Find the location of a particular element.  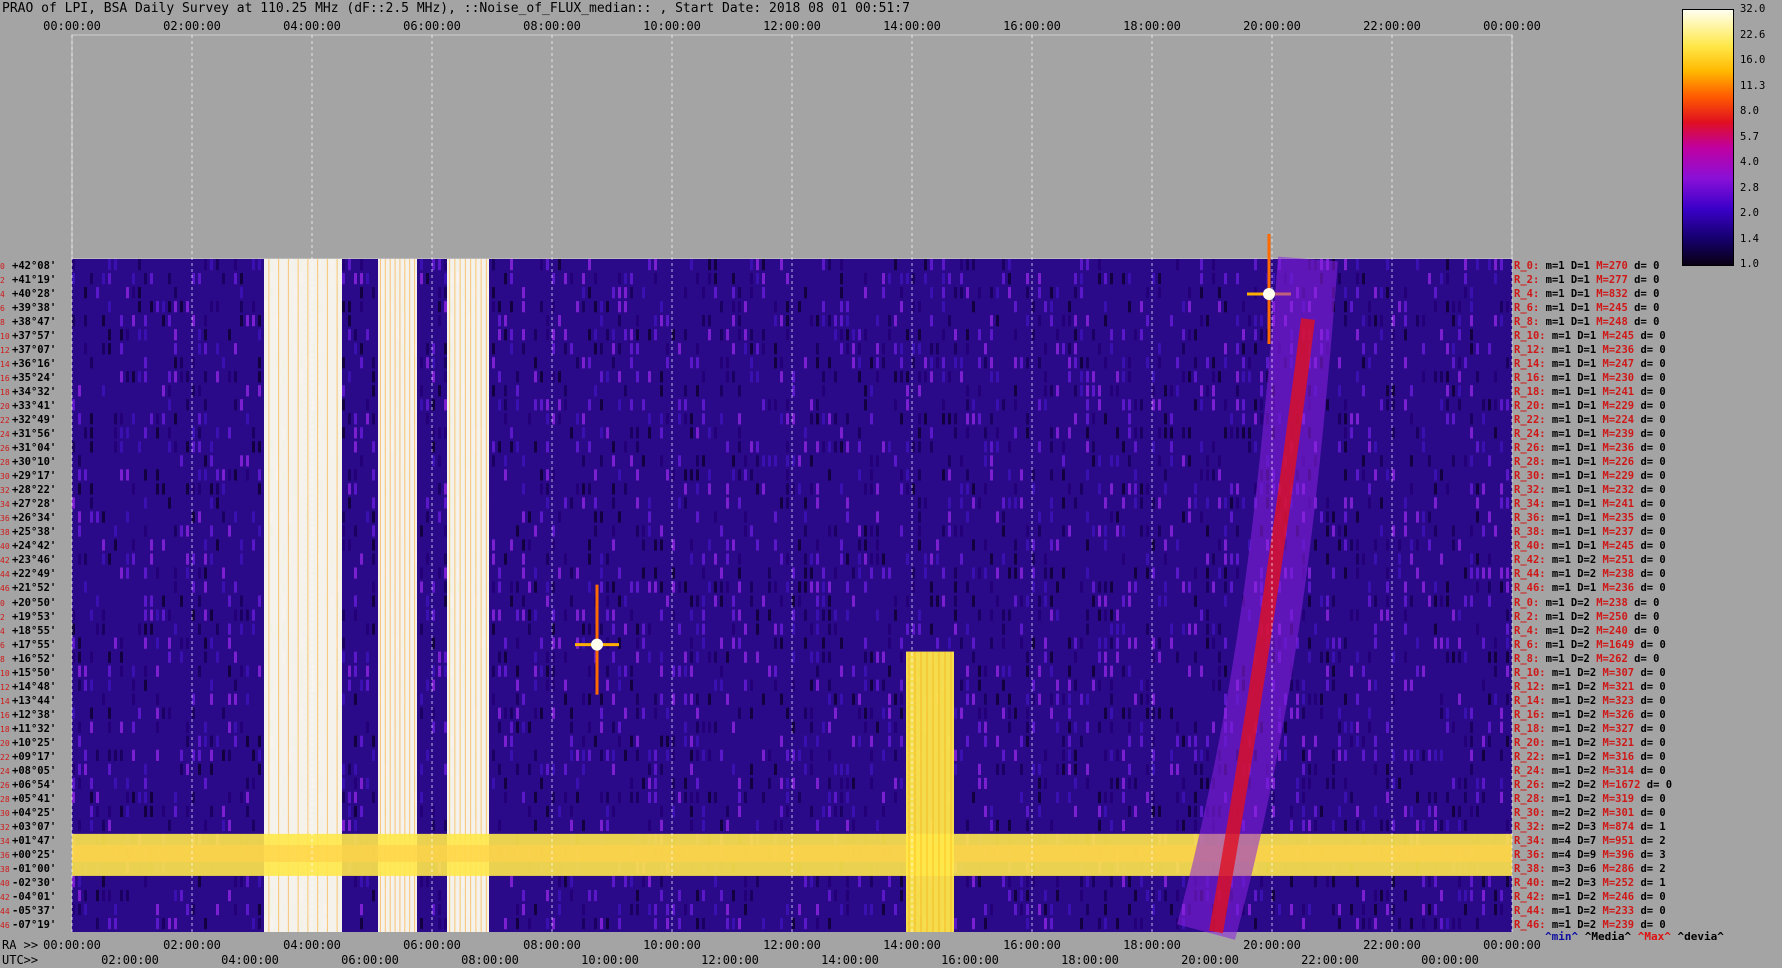

dec-value: +20°50' is located at coordinates (34, 602).